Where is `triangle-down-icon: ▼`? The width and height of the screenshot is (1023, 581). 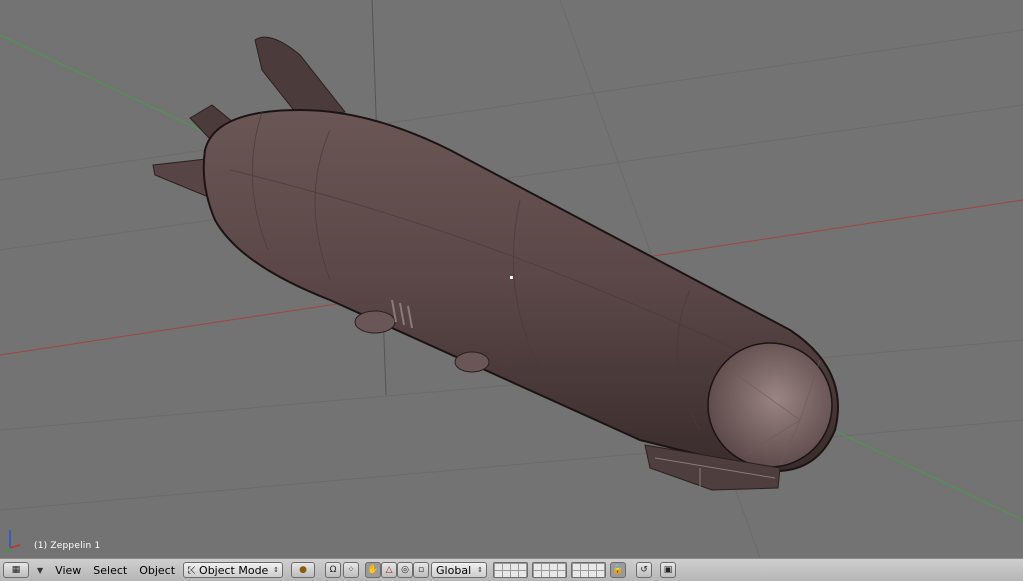
triangle-down-icon: ▼ is located at coordinates (40, 570).